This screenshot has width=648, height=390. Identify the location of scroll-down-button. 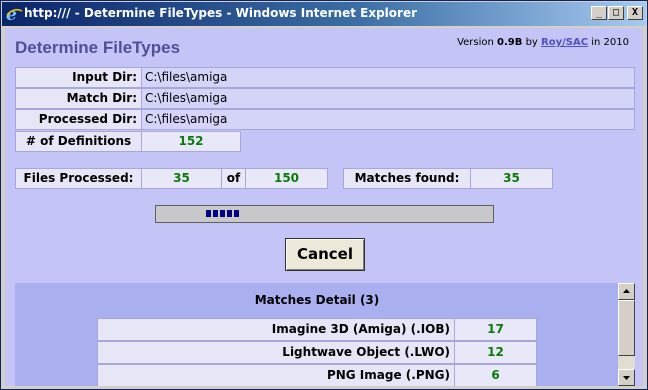
(626, 377).